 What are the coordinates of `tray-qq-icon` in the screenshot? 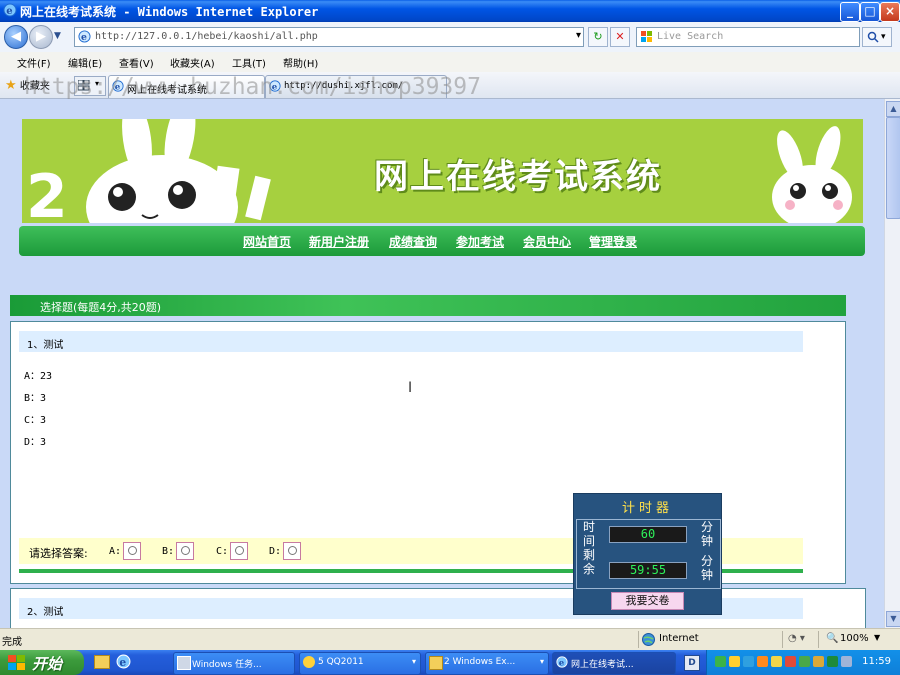 It's located at (776, 661).